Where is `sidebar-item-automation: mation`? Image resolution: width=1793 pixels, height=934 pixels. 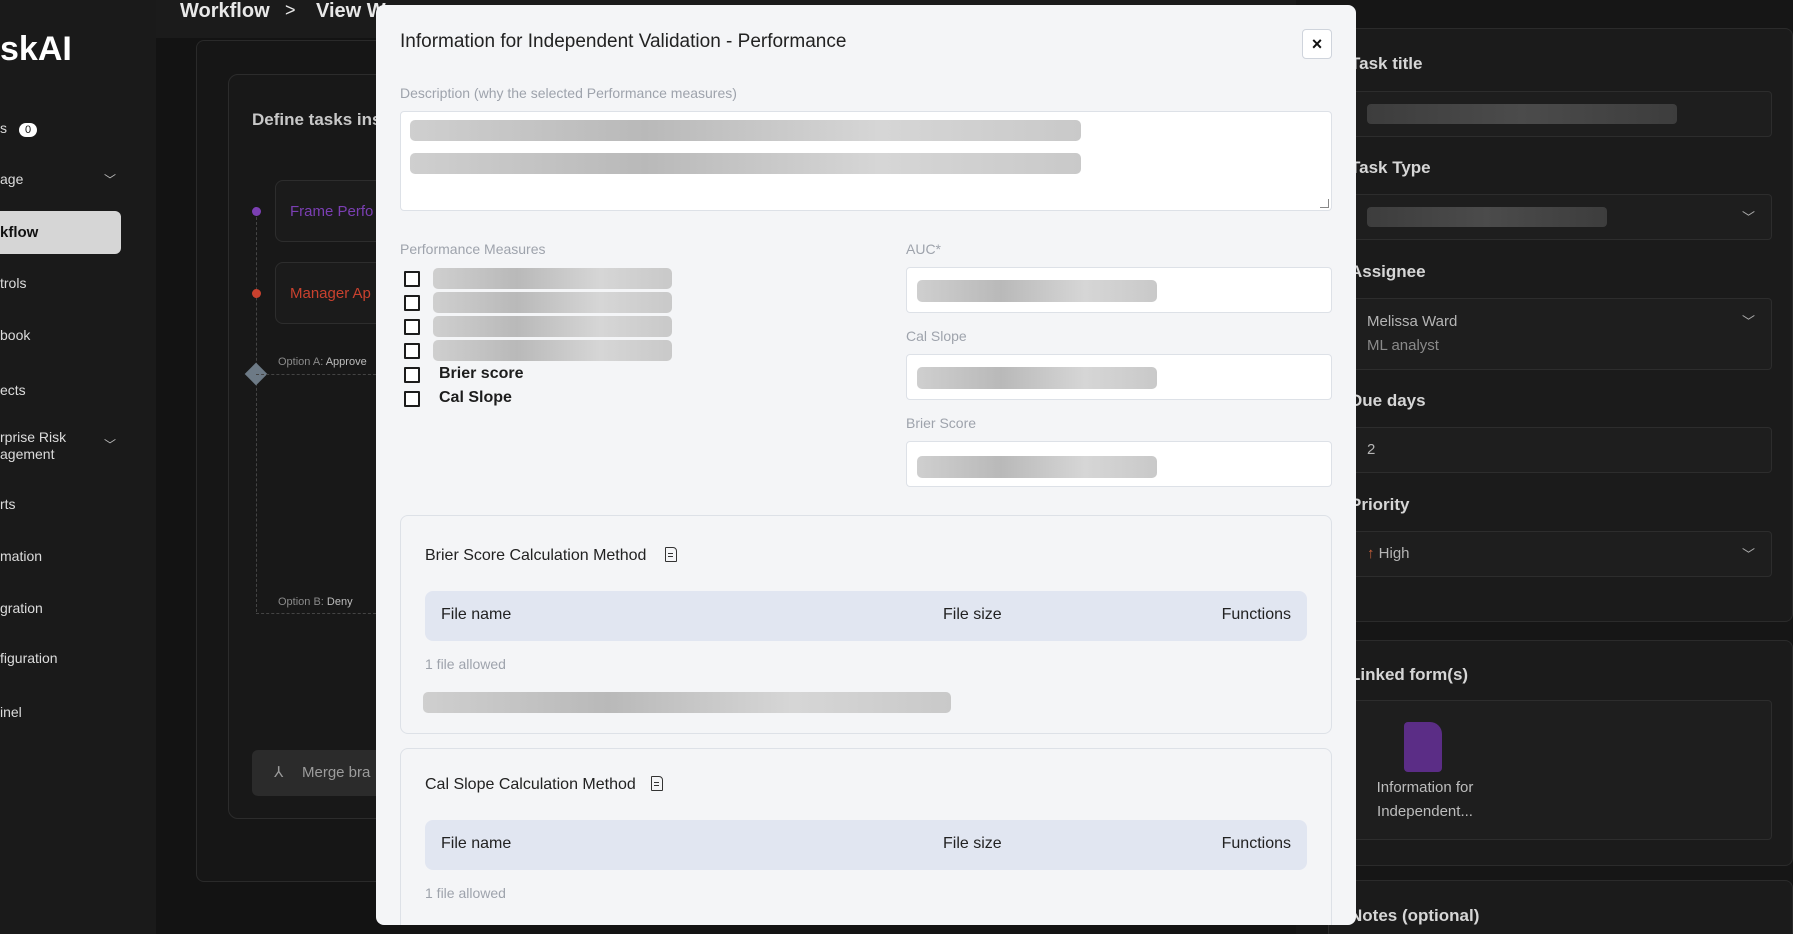
sidebar-item-automation: mation is located at coordinates (60, 556).